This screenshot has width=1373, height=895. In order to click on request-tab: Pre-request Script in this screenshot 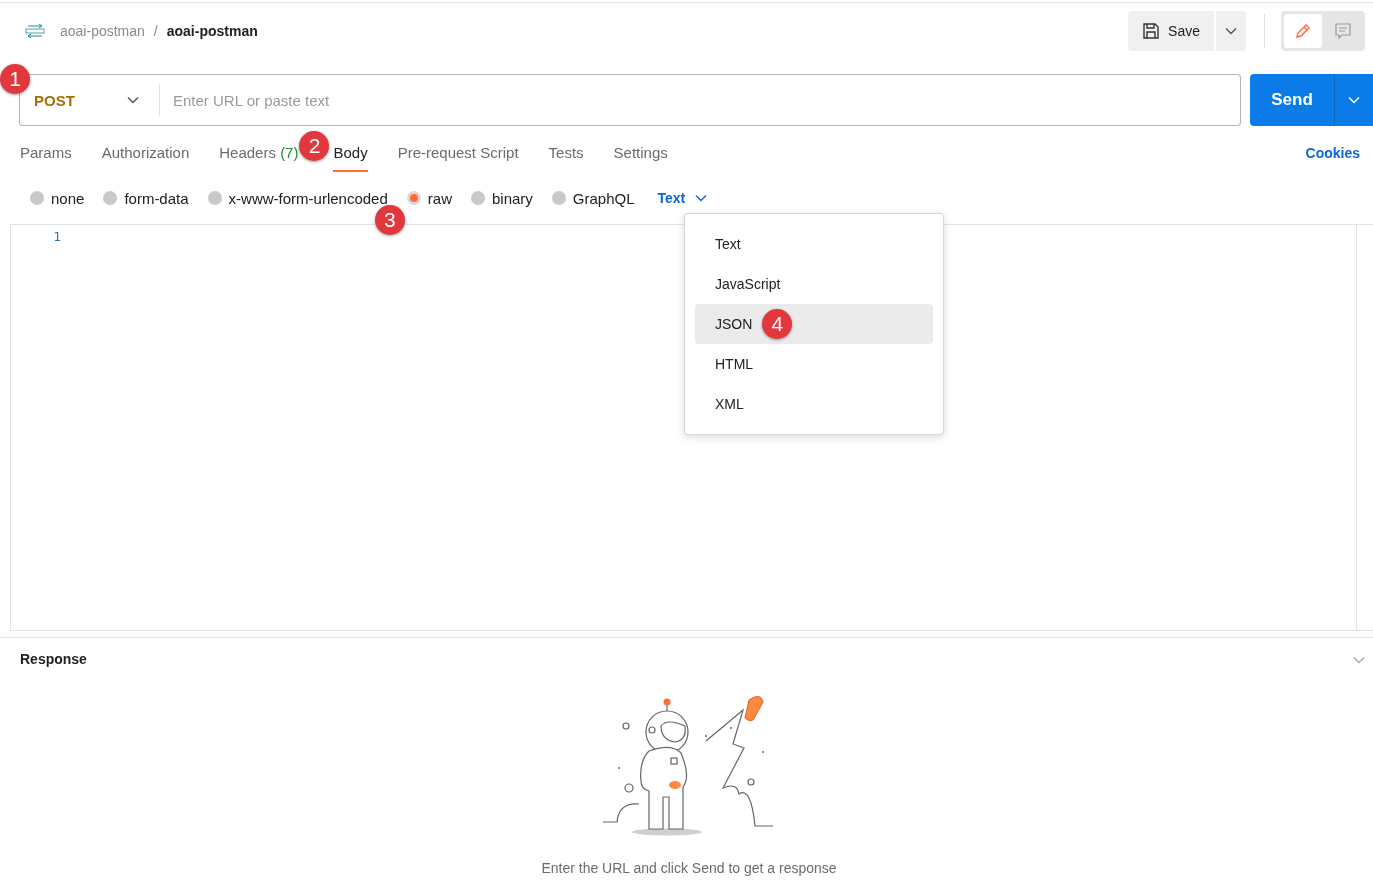, I will do `click(458, 154)`.